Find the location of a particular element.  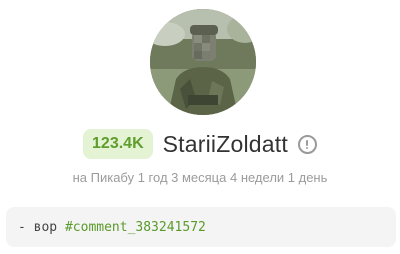

info-icon is located at coordinates (307, 144).